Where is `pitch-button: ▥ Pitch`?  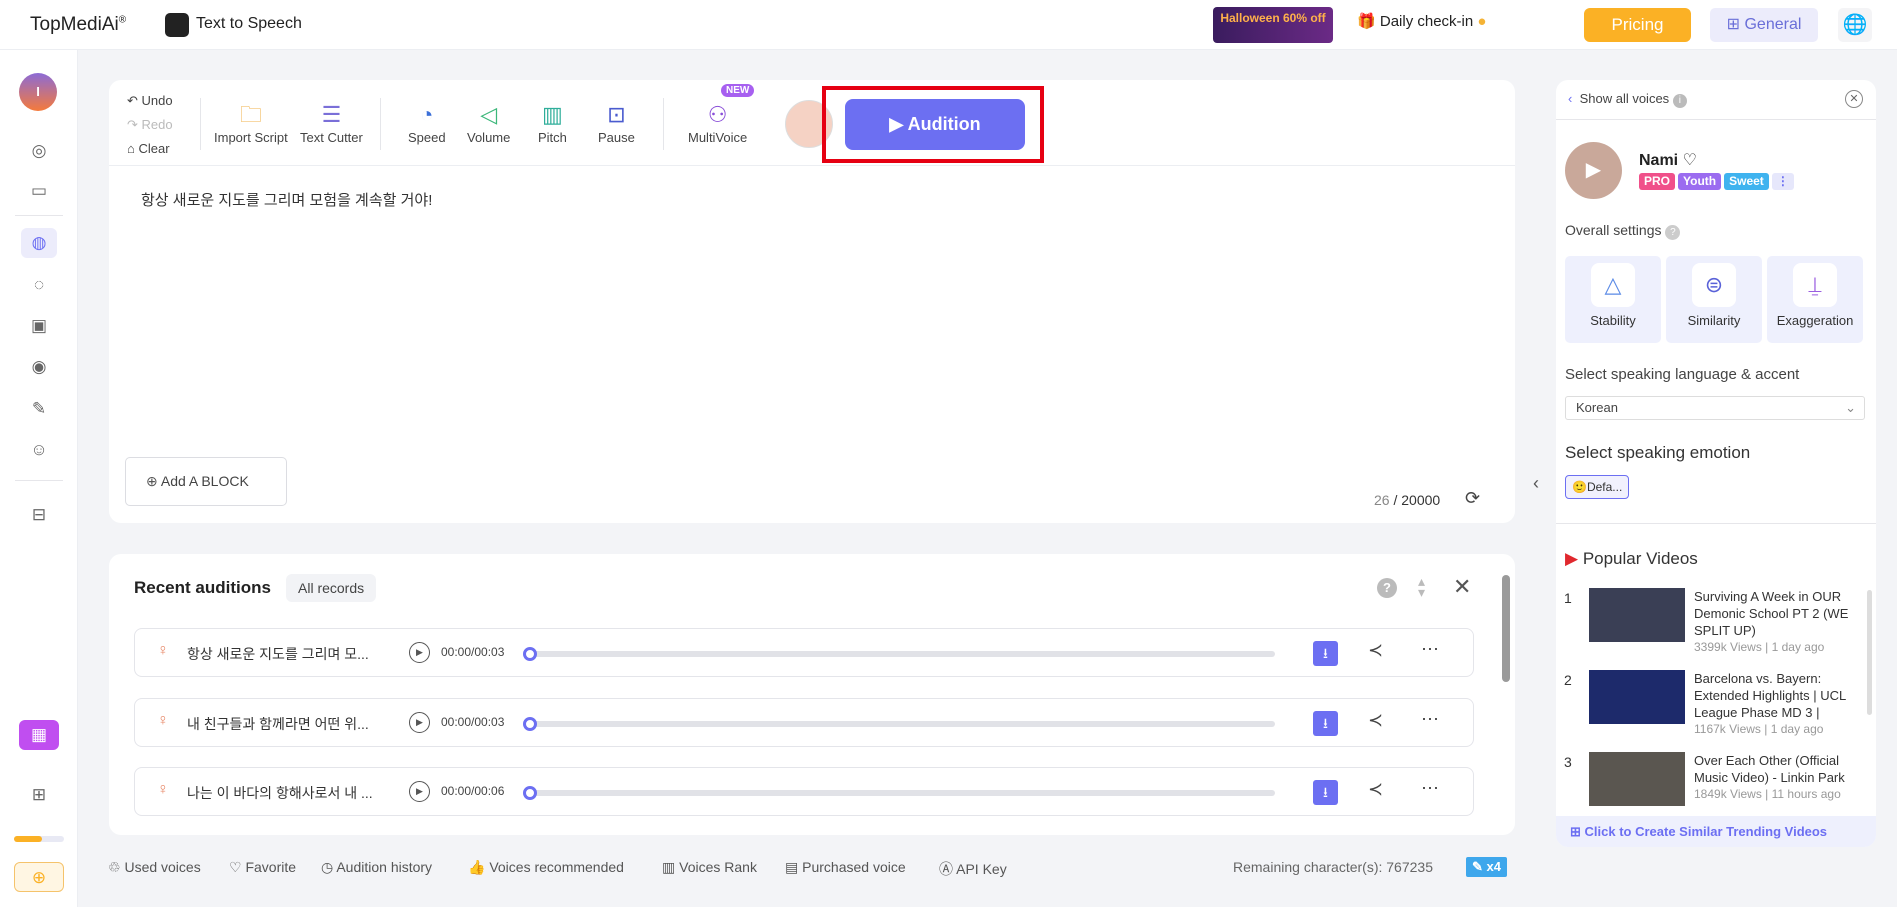
pitch-button: ▥ Pitch is located at coordinates (552, 122).